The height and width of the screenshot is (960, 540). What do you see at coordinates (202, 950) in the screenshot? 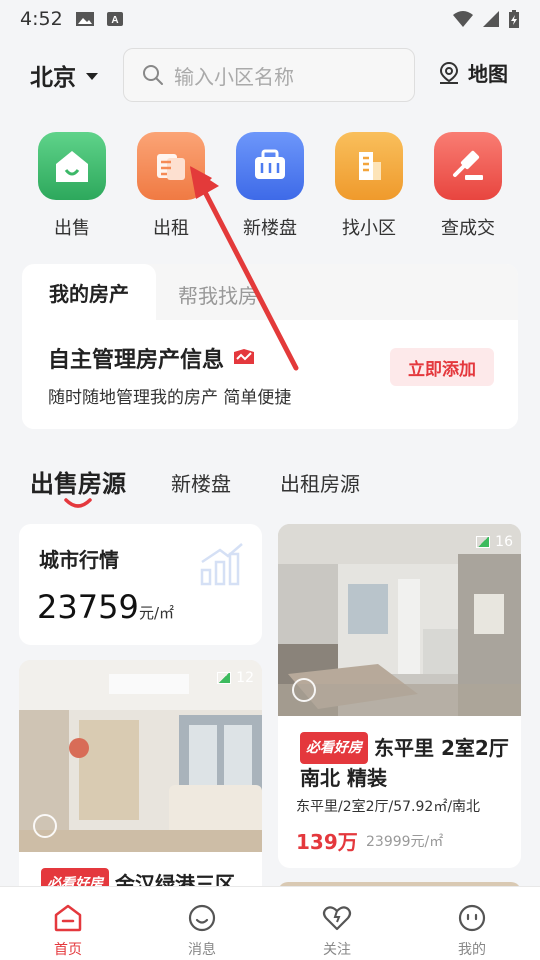
I see `nav-label: 消息` at bounding box center [202, 950].